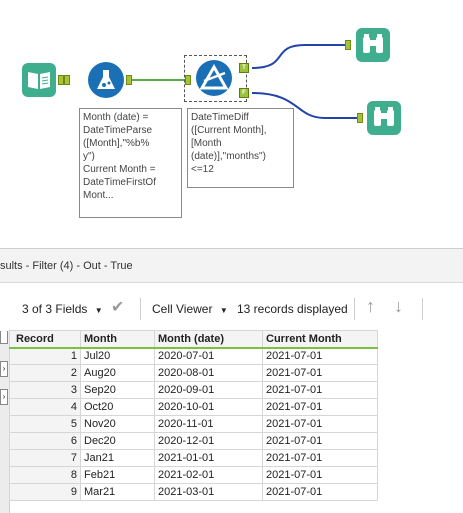 This screenshot has width=463, height=513. Describe the element at coordinates (117, 356) in the screenshot. I see `month-cell: Jul20` at that location.